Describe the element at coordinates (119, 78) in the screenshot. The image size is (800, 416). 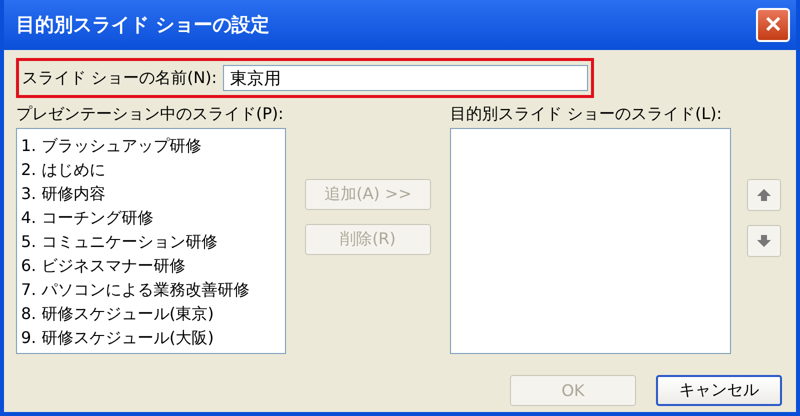
I see `name-label: スライド ショーの名前(N):` at that location.